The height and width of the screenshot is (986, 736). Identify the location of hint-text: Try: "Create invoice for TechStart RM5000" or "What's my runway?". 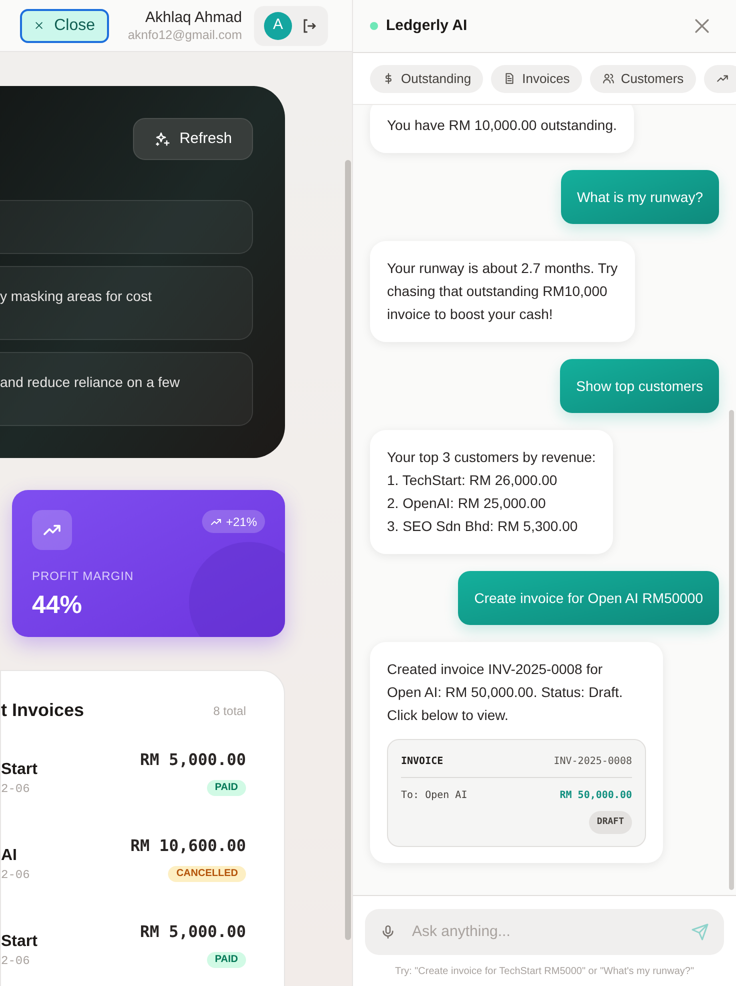
(544, 972).